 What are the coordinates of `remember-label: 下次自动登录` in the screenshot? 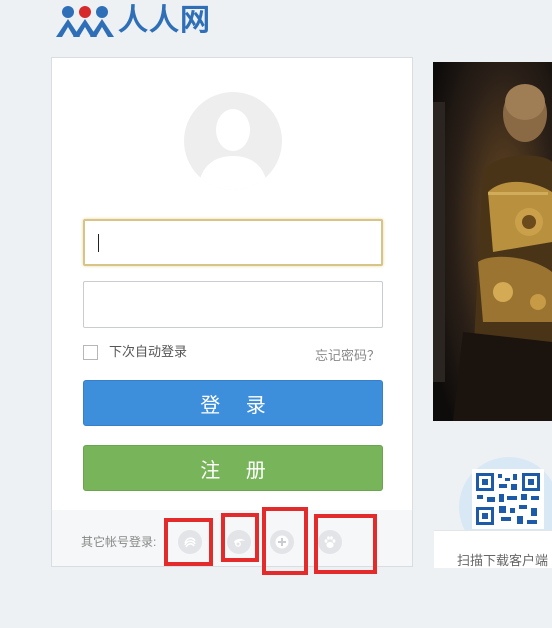 It's located at (148, 351).